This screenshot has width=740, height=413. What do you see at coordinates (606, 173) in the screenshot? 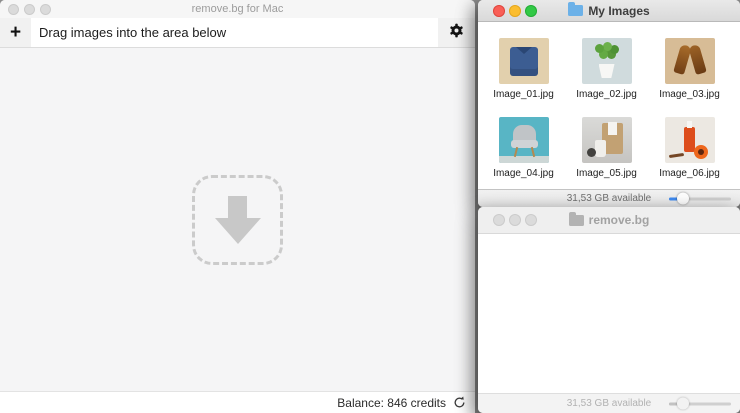
I see `file-label: Image_05.jpg` at bounding box center [606, 173].